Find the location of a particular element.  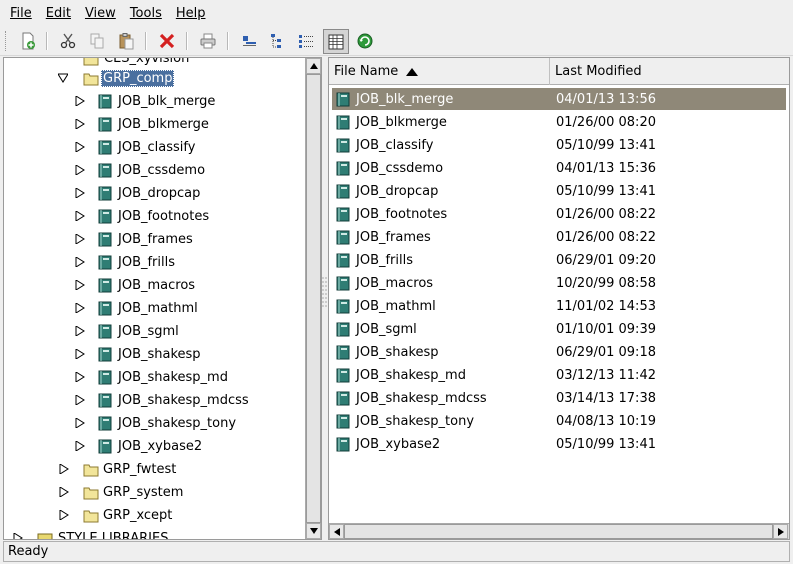

file-row: JOB_mathml 11/01/02 14:53 is located at coordinates (559, 306).